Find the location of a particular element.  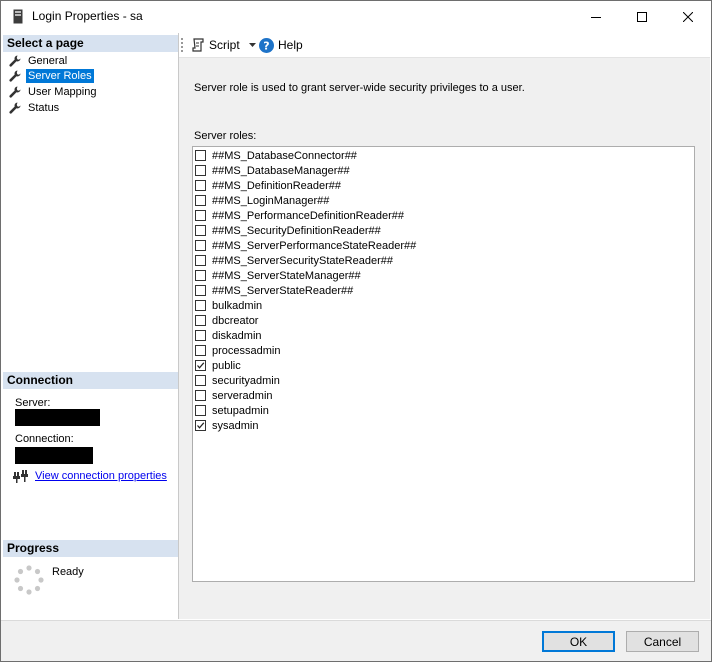

role-row: ##MS_ServerStateReader## is located at coordinates (274, 290).